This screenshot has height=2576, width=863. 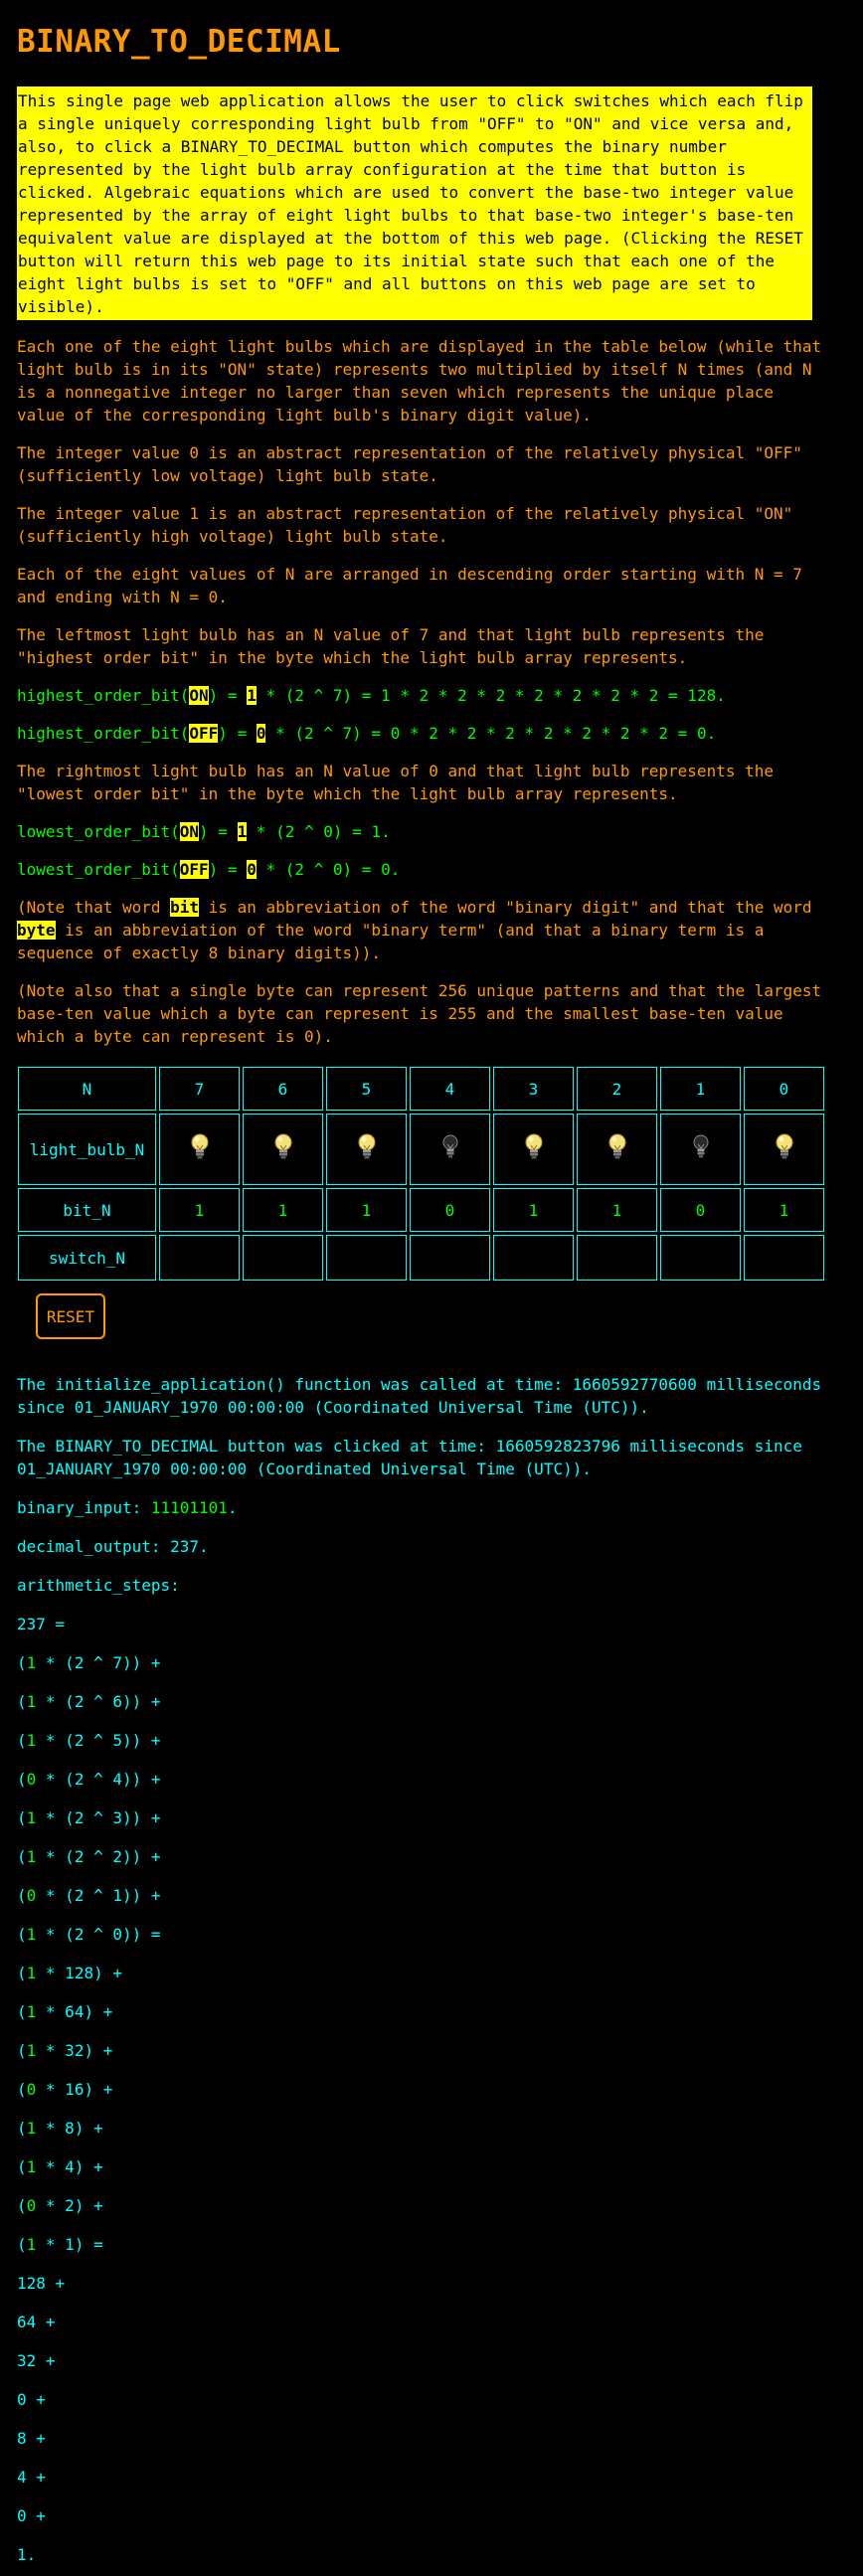 I want to click on lowest-order-bit-off: lowest_order_bit(OFF) = 0 * (2 ^ 0) = 0., so click(x=209, y=869).